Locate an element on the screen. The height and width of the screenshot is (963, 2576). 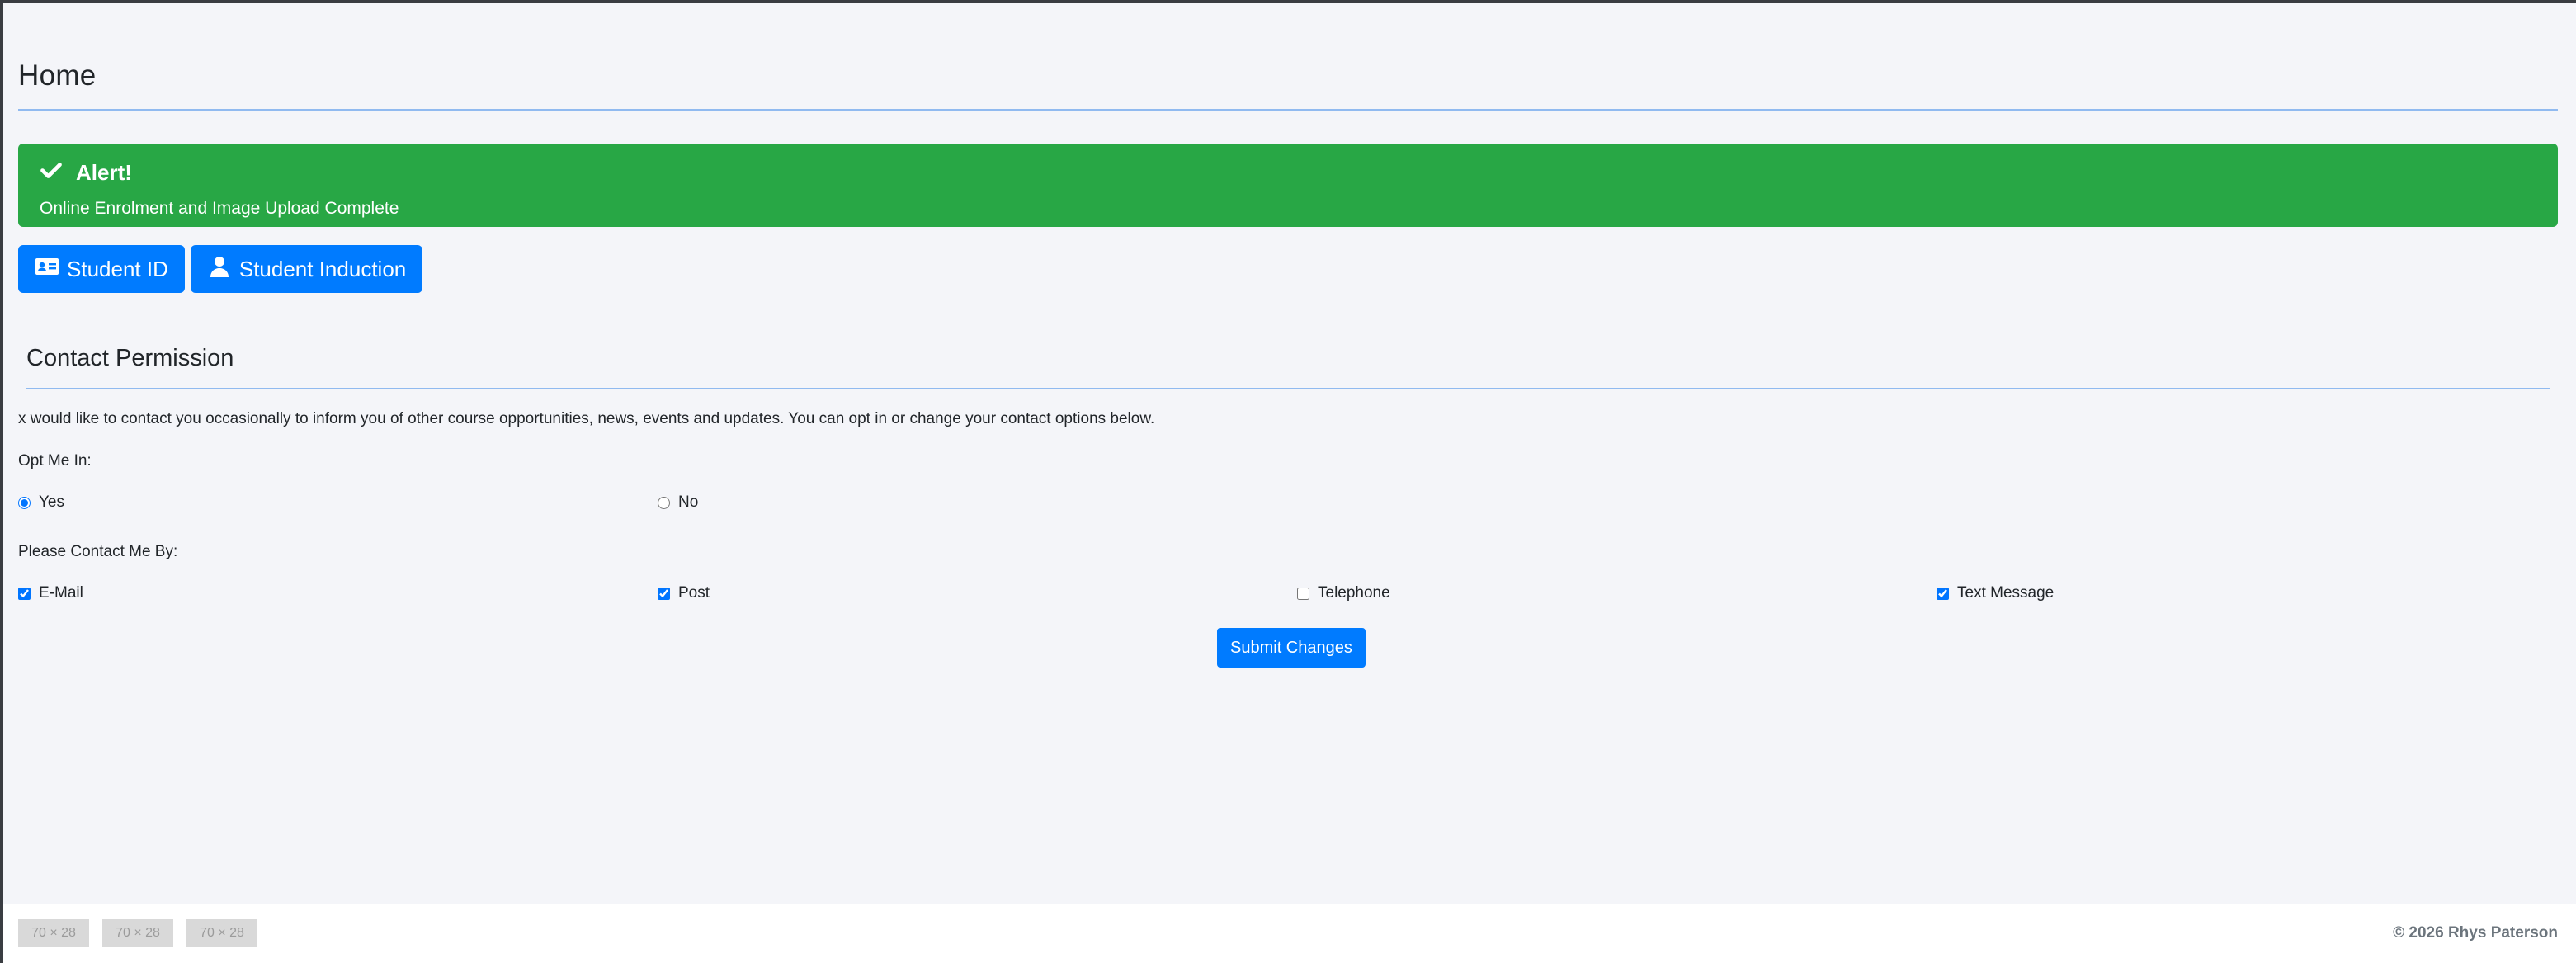
contact-email-checkbox is located at coordinates (24, 594).